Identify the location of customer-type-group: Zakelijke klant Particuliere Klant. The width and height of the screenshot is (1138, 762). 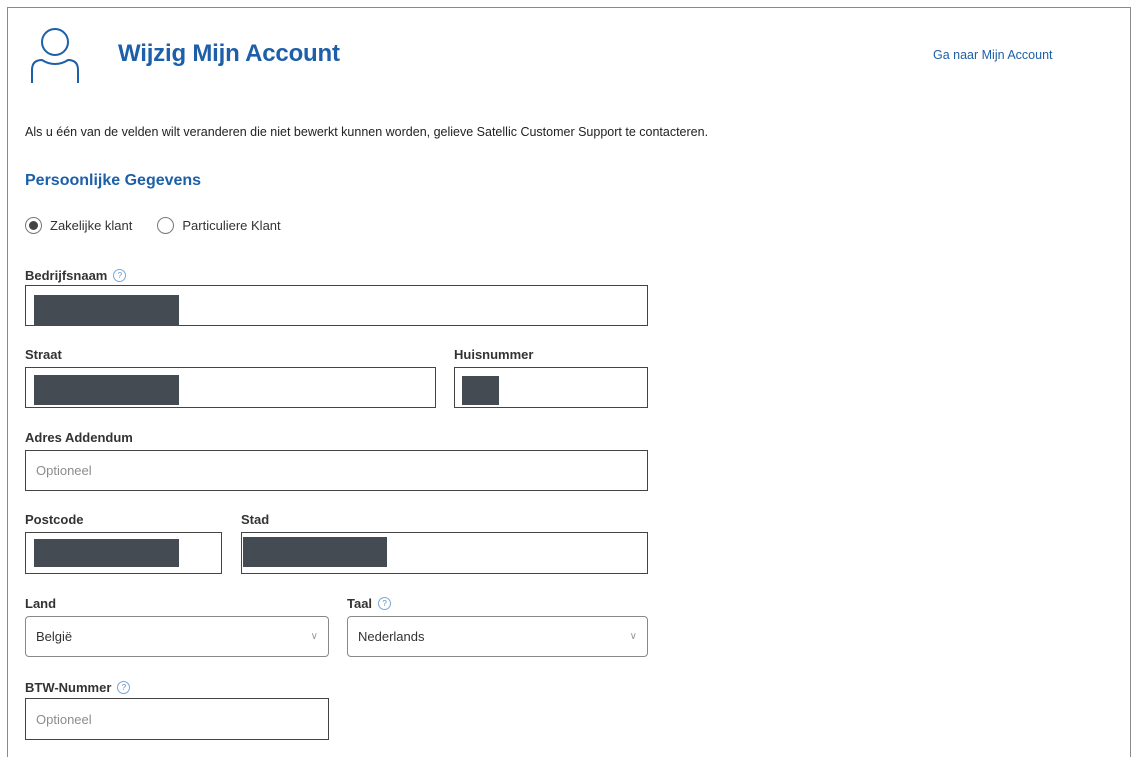
(165, 225).